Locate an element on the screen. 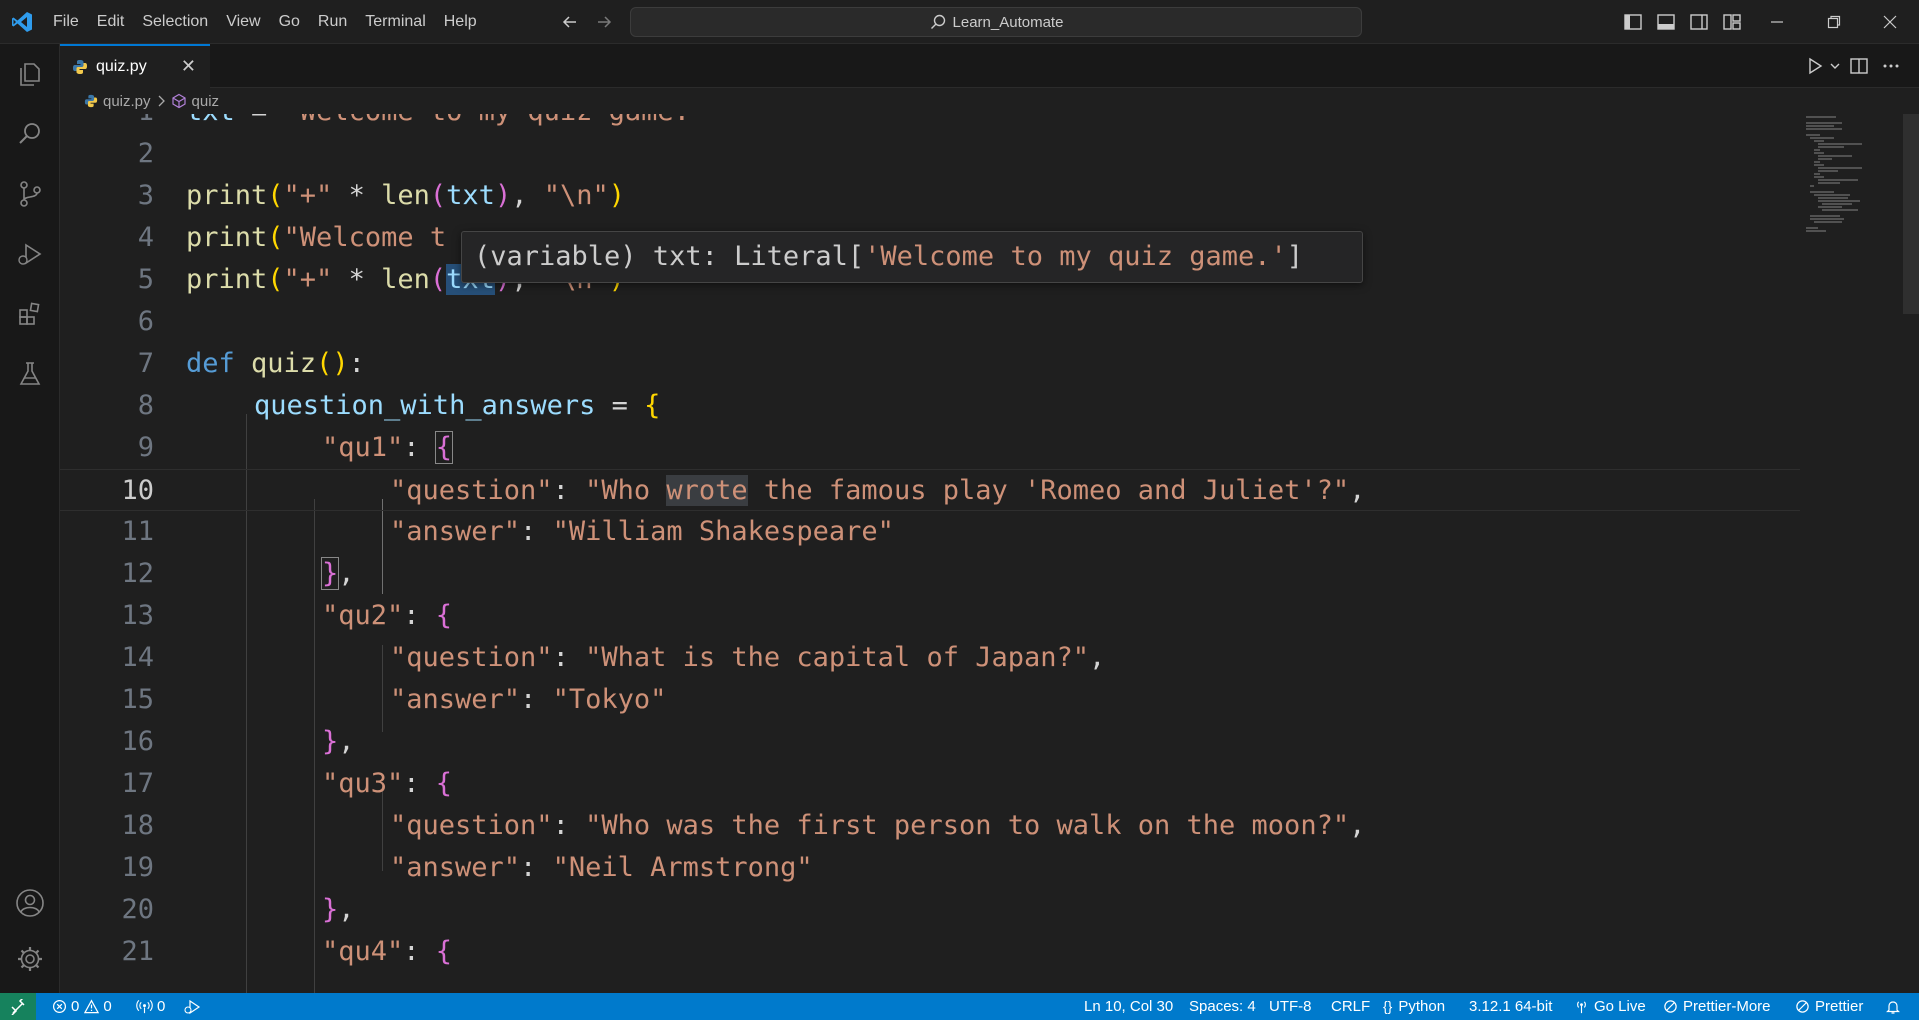 The width and height of the screenshot is (1919, 1020). line-number: 18 is located at coordinates (137, 825).